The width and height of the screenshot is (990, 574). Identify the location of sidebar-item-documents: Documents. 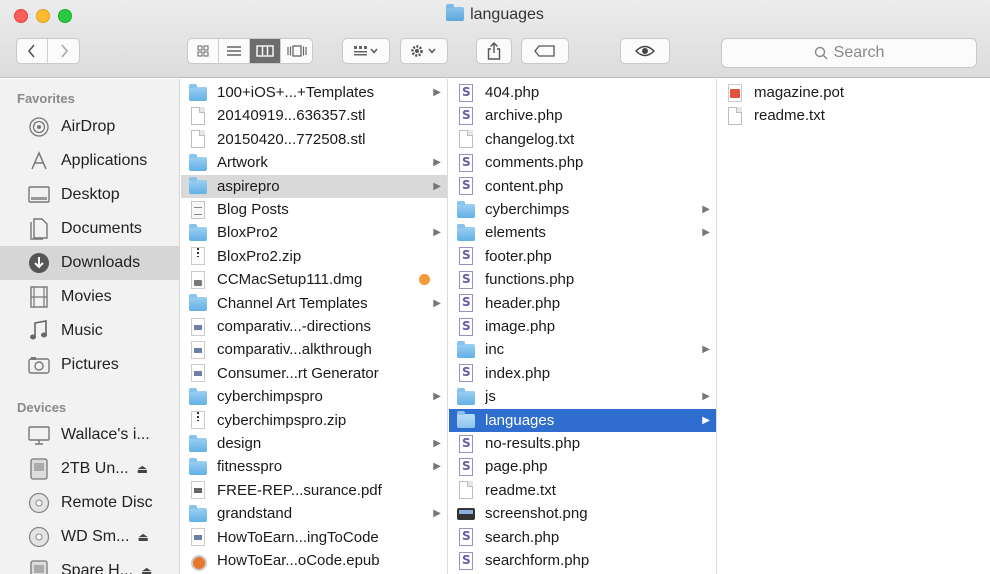
(90, 229).